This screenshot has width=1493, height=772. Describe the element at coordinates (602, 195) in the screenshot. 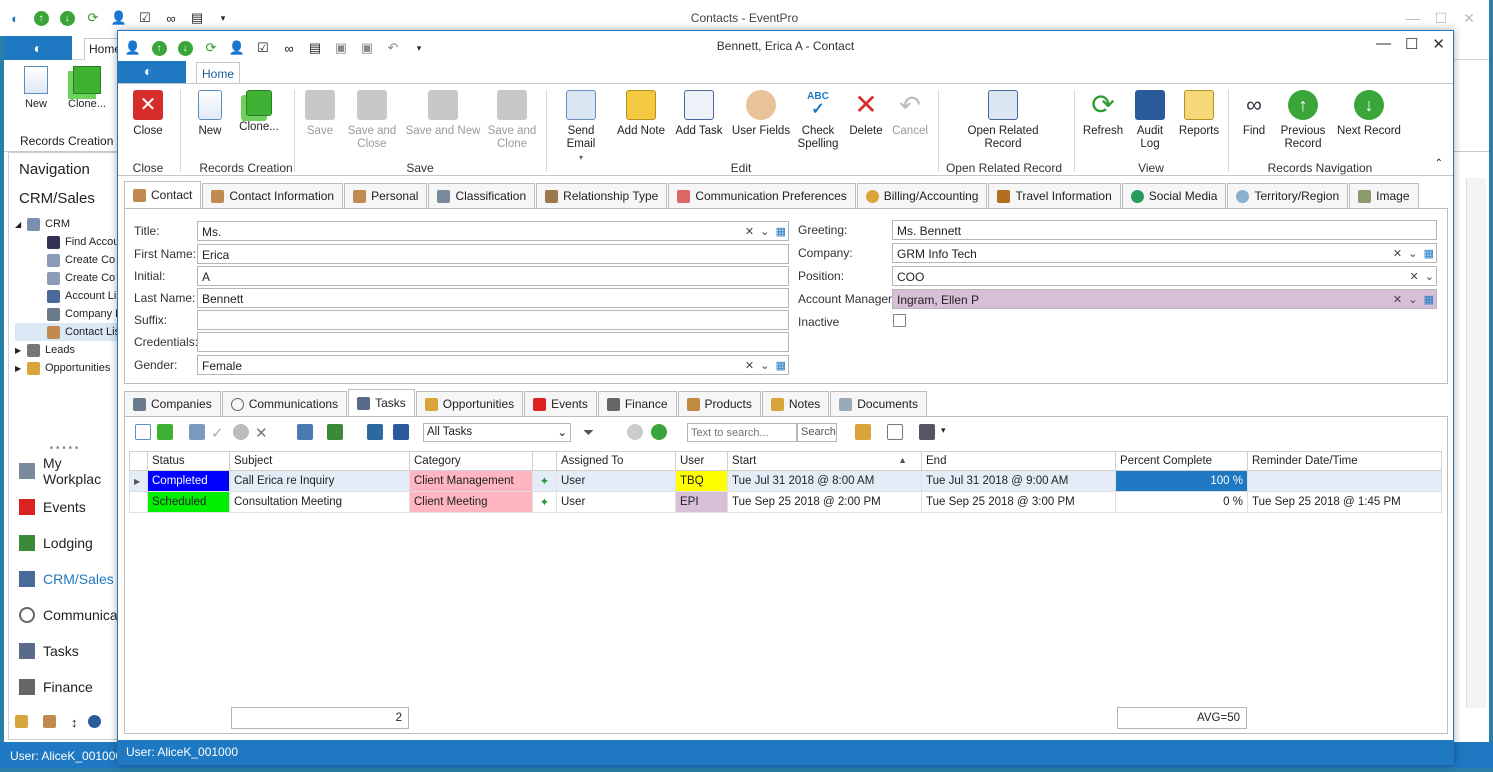

I see `tab-relationship-type: Relationship Type` at that location.